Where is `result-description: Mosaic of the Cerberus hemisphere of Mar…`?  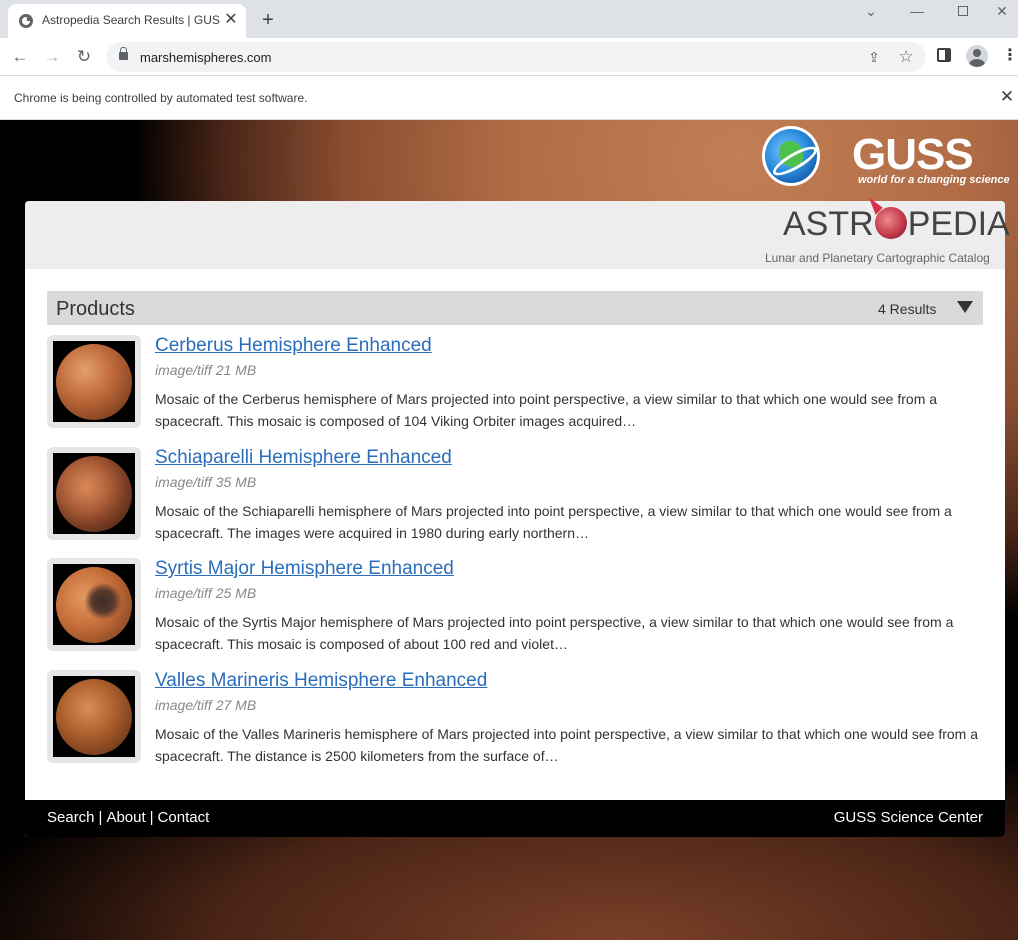
result-description: Mosaic of the Cerberus hemisphere of Mar… is located at coordinates (546, 410).